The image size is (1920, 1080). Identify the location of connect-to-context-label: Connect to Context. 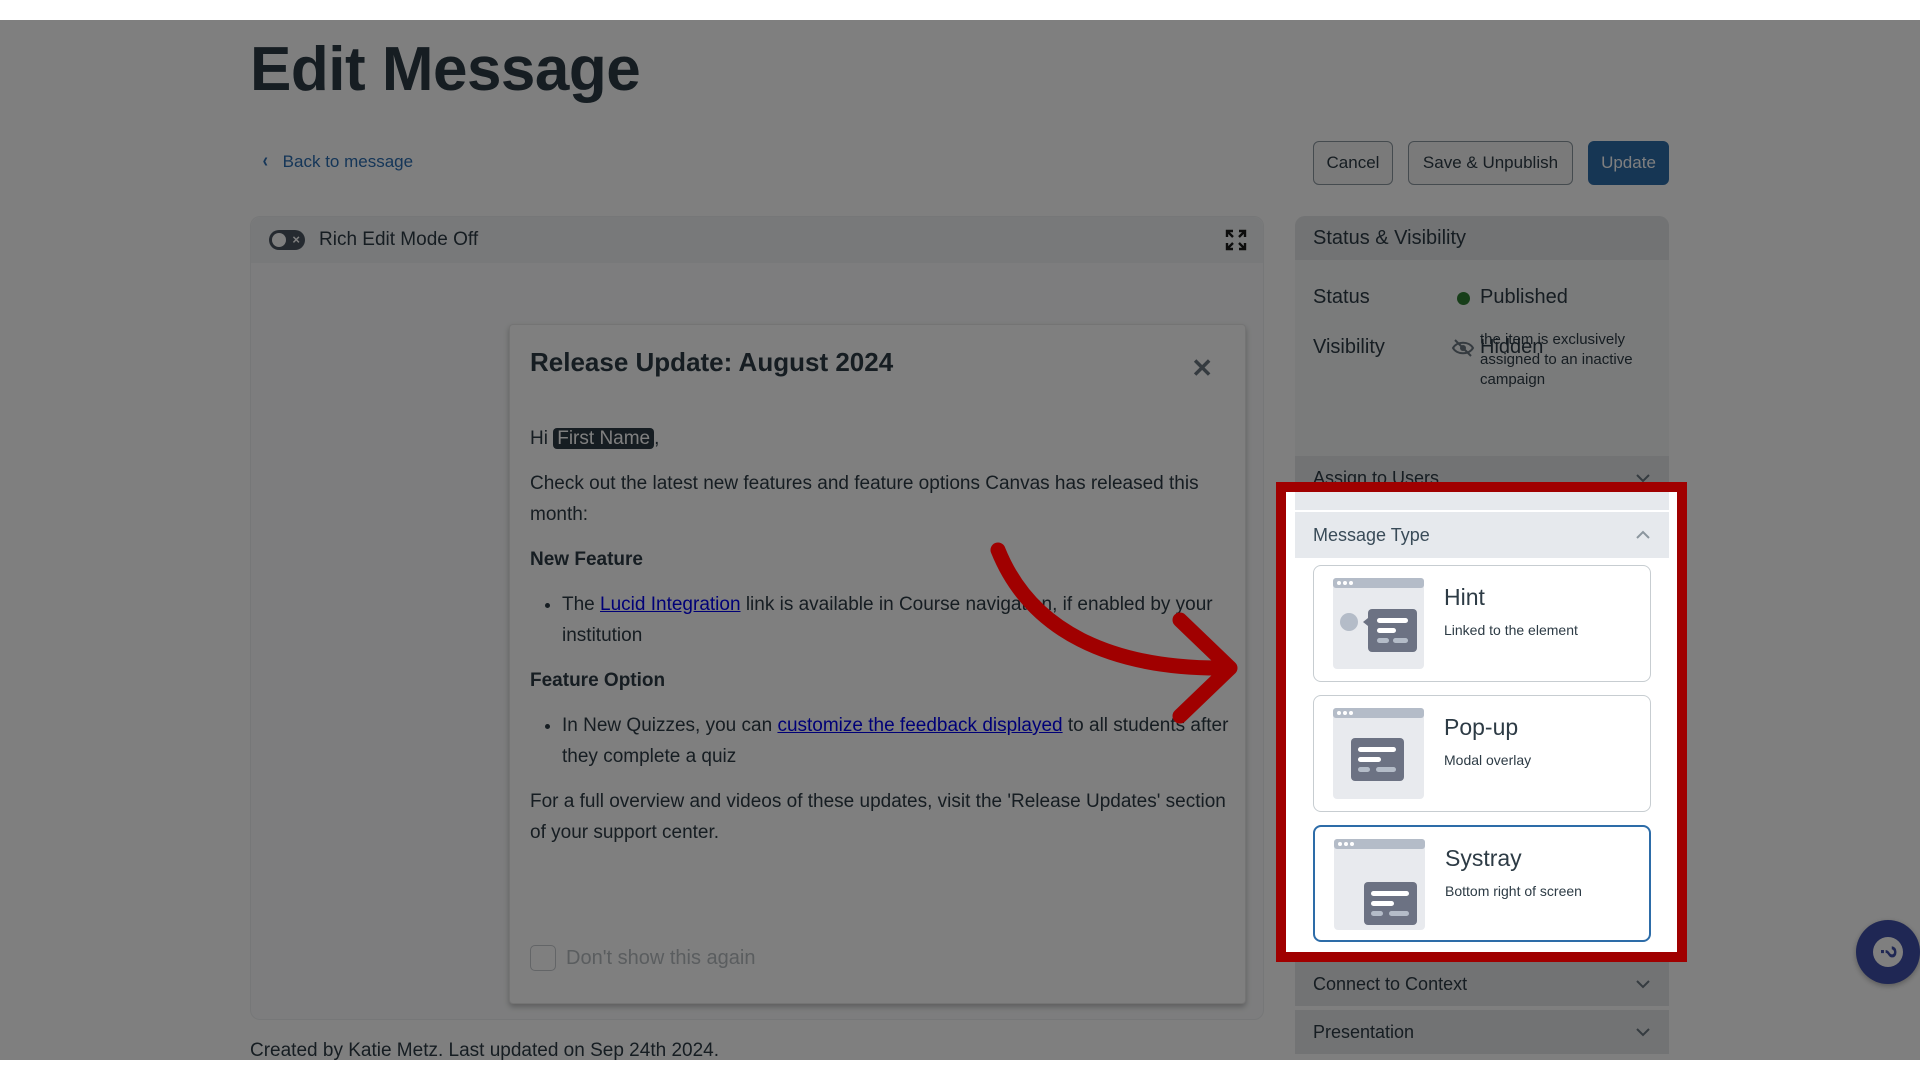
(1390, 983).